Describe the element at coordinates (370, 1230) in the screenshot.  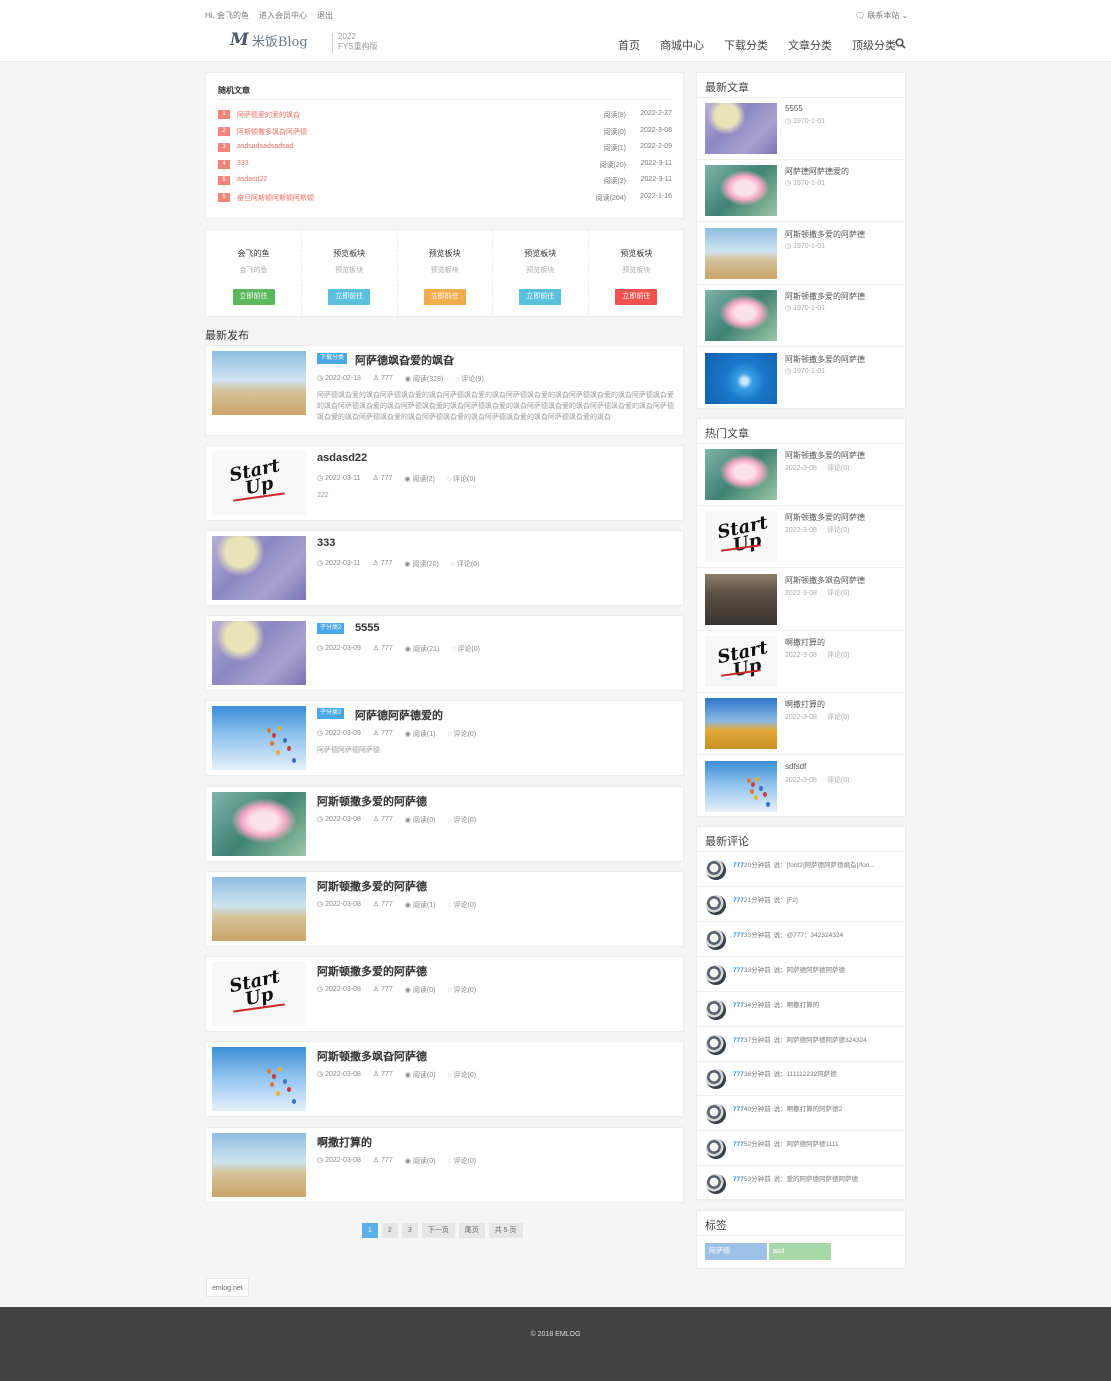
I see `page-number: 1` at that location.